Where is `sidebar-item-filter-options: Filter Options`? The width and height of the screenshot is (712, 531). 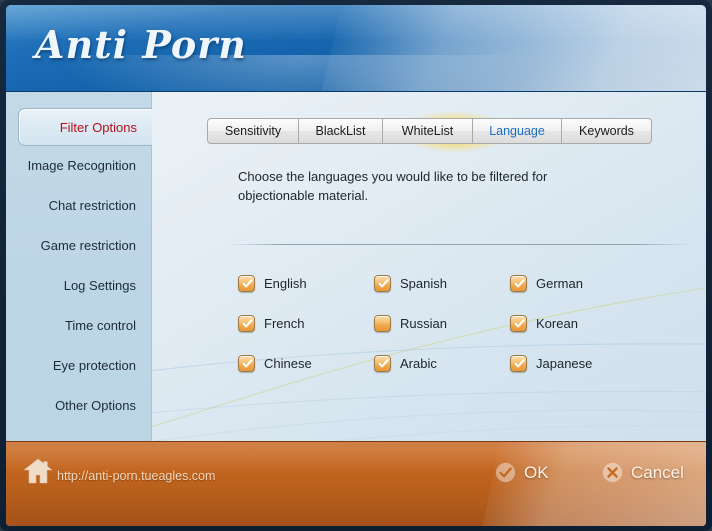
sidebar-item-filter-options: Filter Options is located at coordinates (85, 127).